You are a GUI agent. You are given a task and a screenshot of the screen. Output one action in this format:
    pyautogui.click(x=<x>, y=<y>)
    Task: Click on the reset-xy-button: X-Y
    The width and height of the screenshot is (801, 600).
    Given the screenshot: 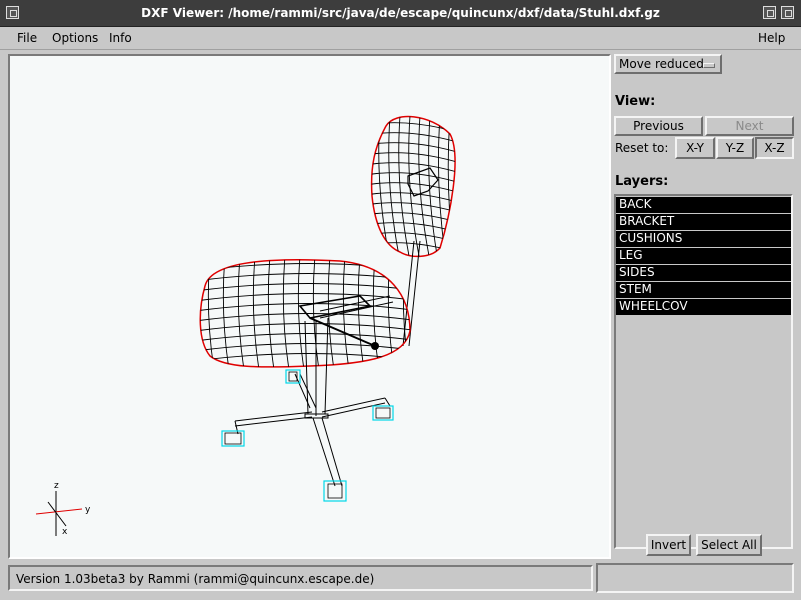 What is the action you would take?
    pyautogui.click(x=695, y=148)
    